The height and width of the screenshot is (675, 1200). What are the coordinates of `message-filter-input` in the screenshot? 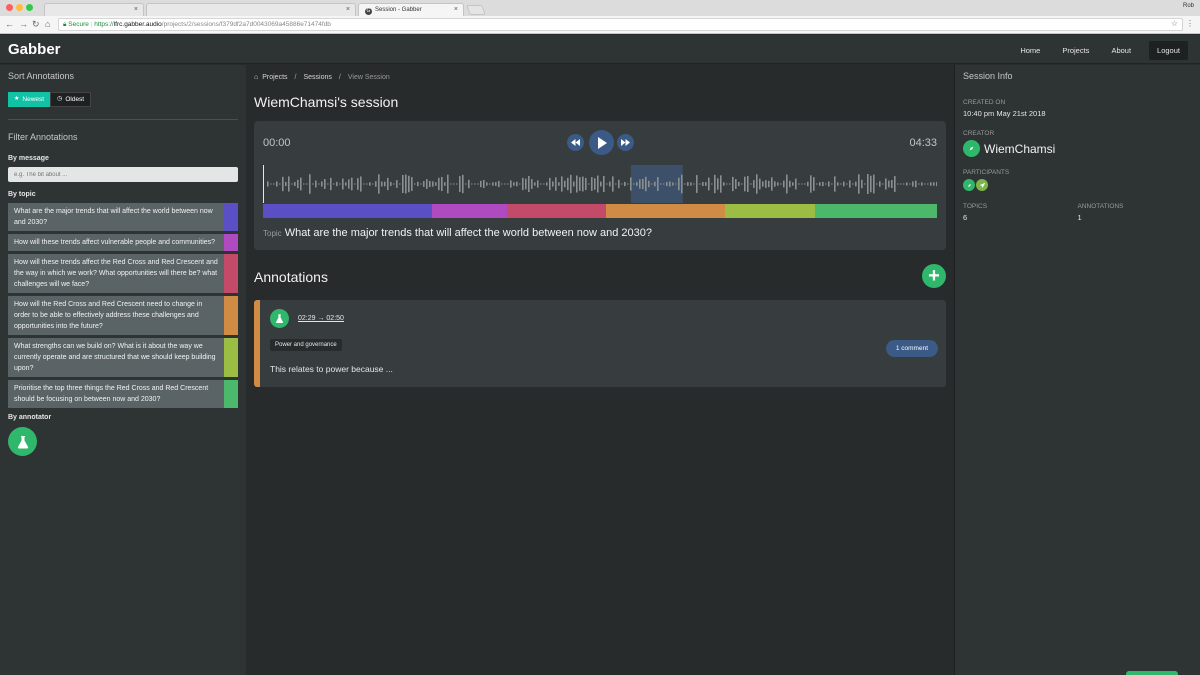 It's located at (123, 174).